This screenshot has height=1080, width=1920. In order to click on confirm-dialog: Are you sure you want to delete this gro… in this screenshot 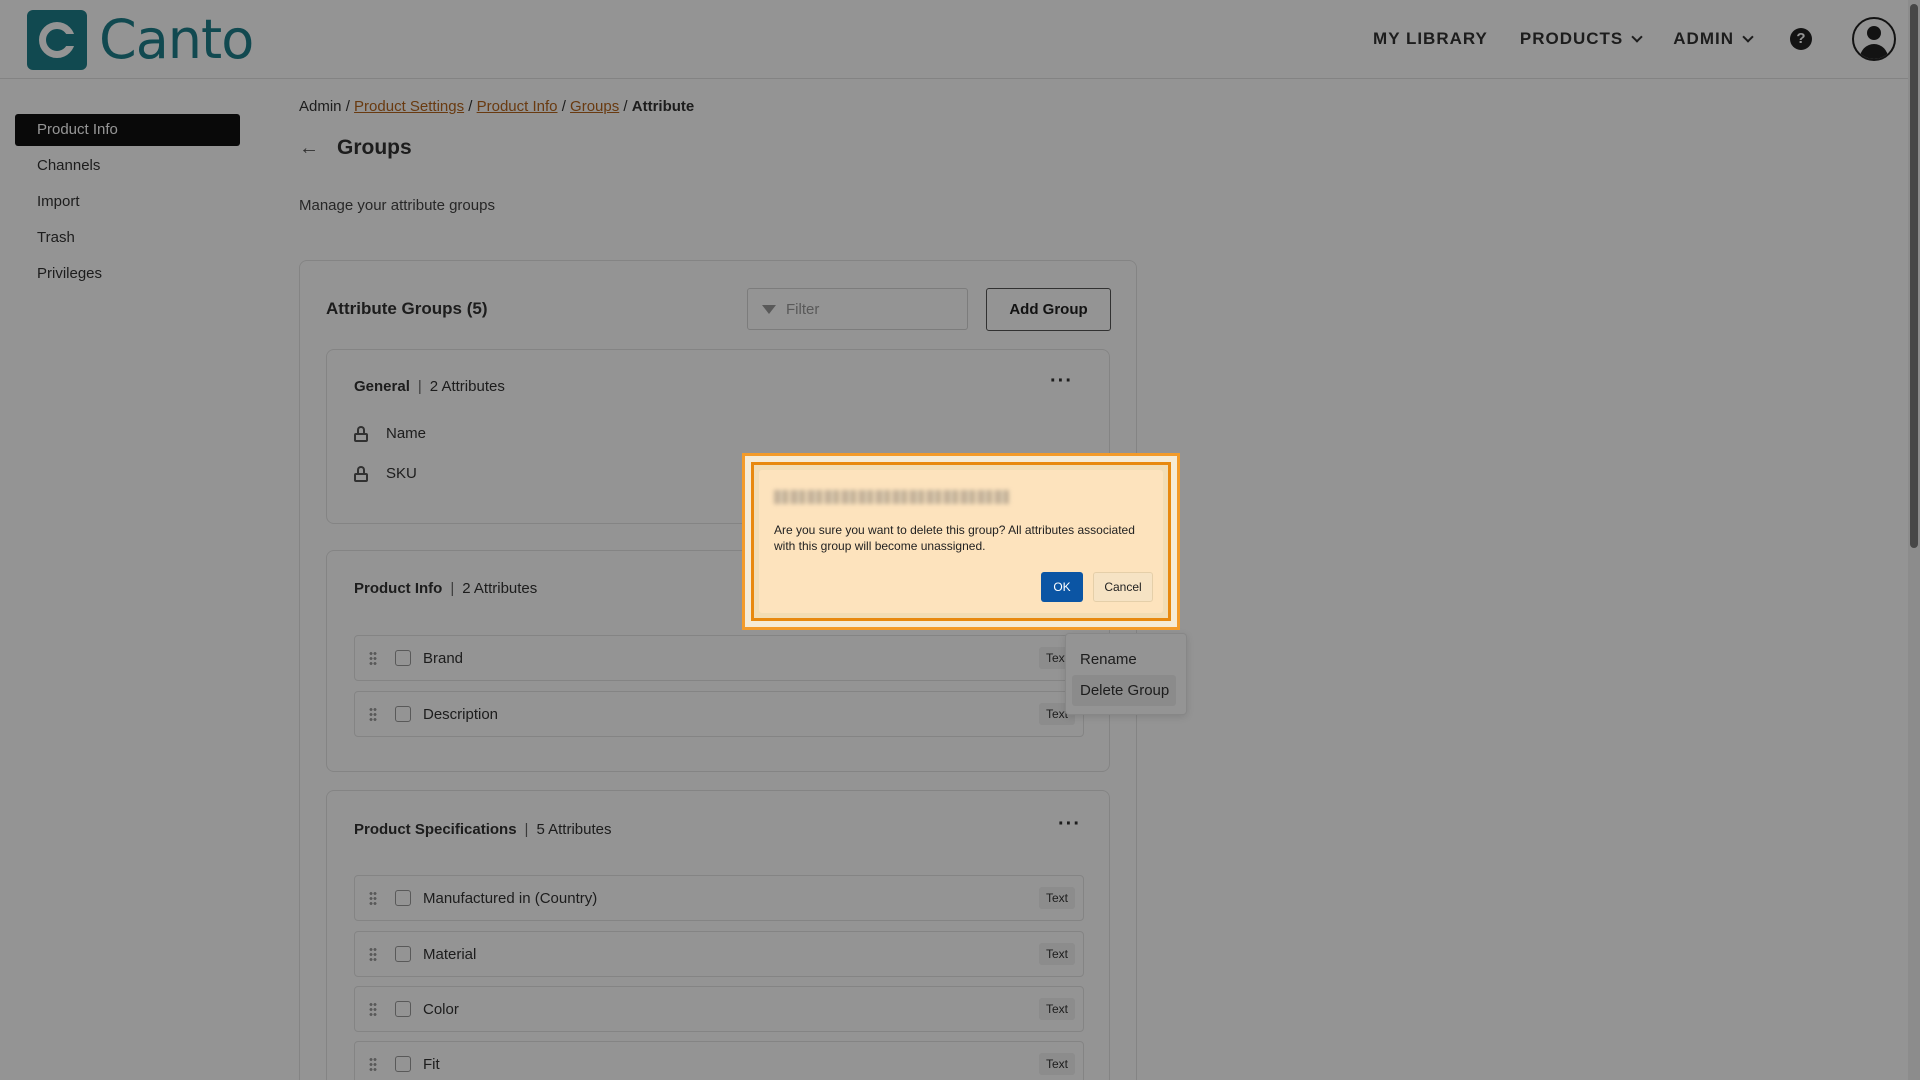, I will do `click(961, 541)`.